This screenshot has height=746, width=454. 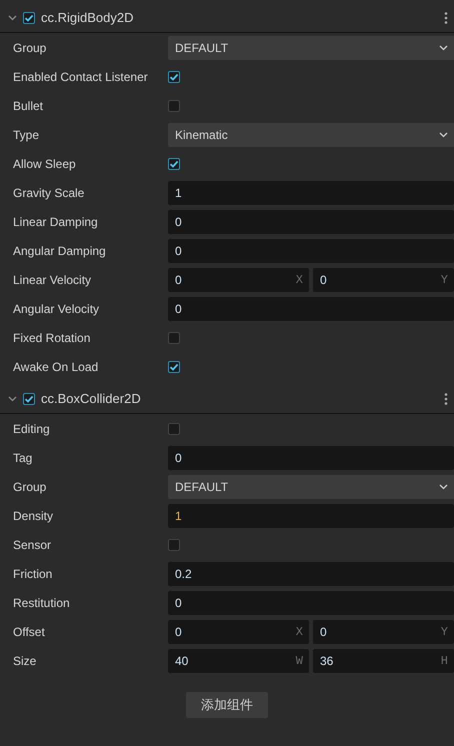 I want to click on dropdown: Kinematic, so click(x=311, y=134).